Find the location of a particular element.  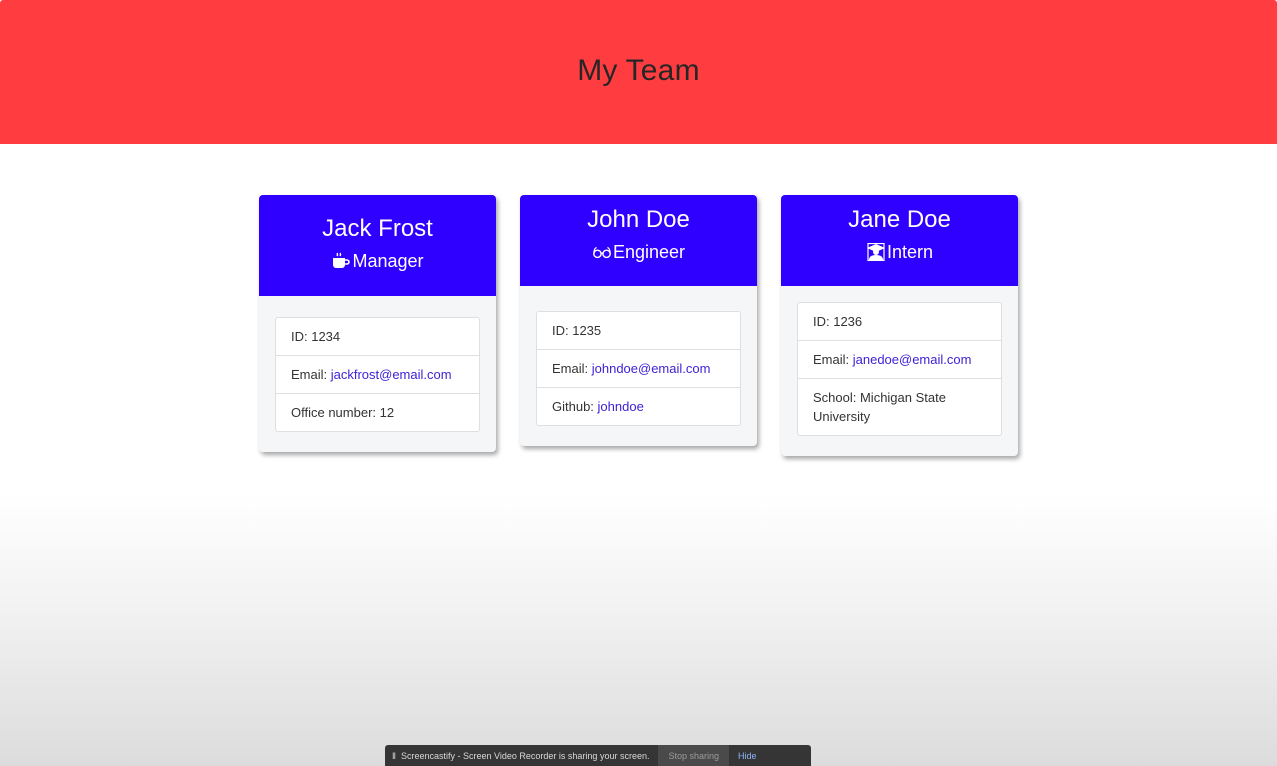

employee-name: Jack Frost is located at coordinates (377, 228).